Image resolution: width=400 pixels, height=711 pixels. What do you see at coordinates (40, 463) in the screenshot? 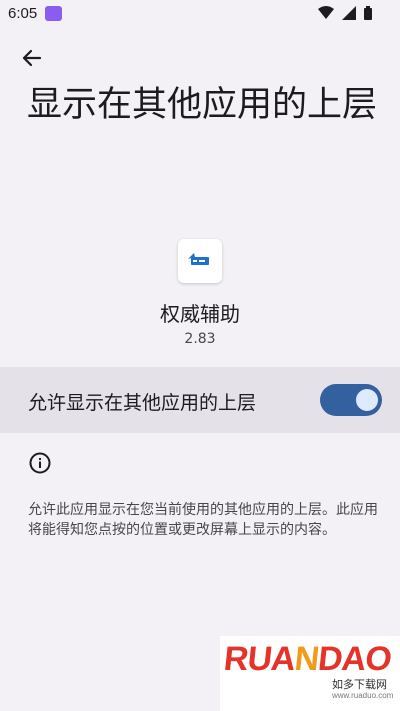
I see `info-icon` at bounding box center [40, 463].